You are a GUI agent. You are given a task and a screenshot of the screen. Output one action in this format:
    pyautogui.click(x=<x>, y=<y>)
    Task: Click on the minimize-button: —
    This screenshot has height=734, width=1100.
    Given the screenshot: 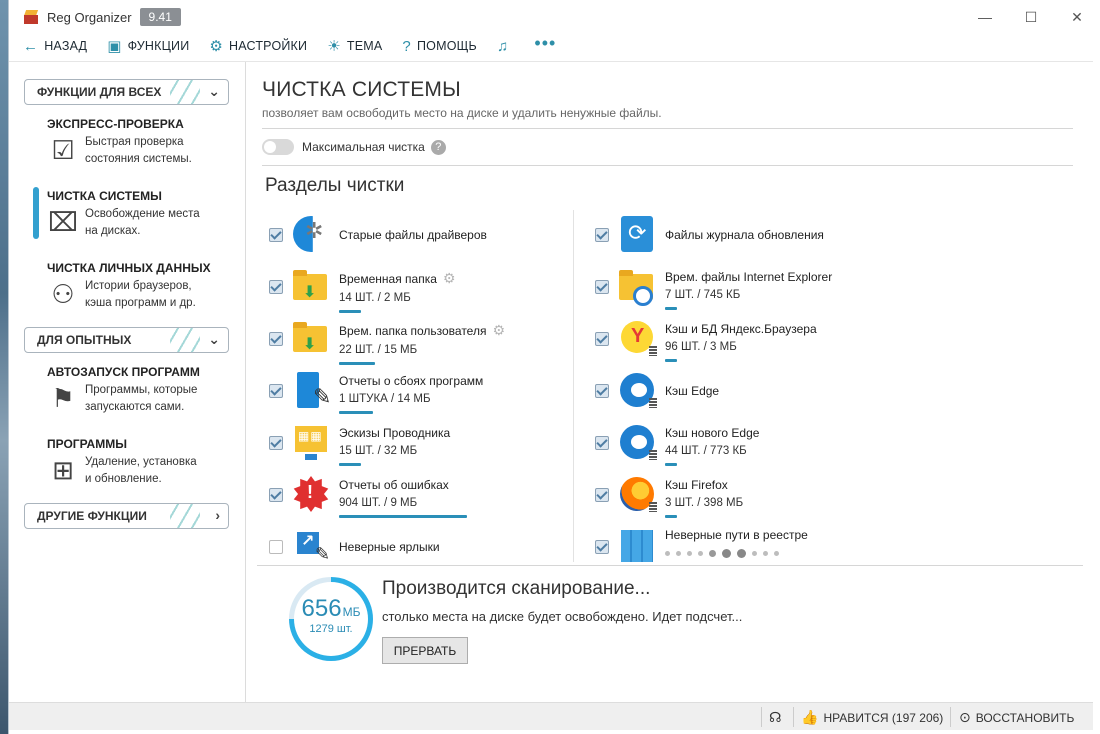 What is the action you would take?
    pyautogui.click(x=985, y=17)
    